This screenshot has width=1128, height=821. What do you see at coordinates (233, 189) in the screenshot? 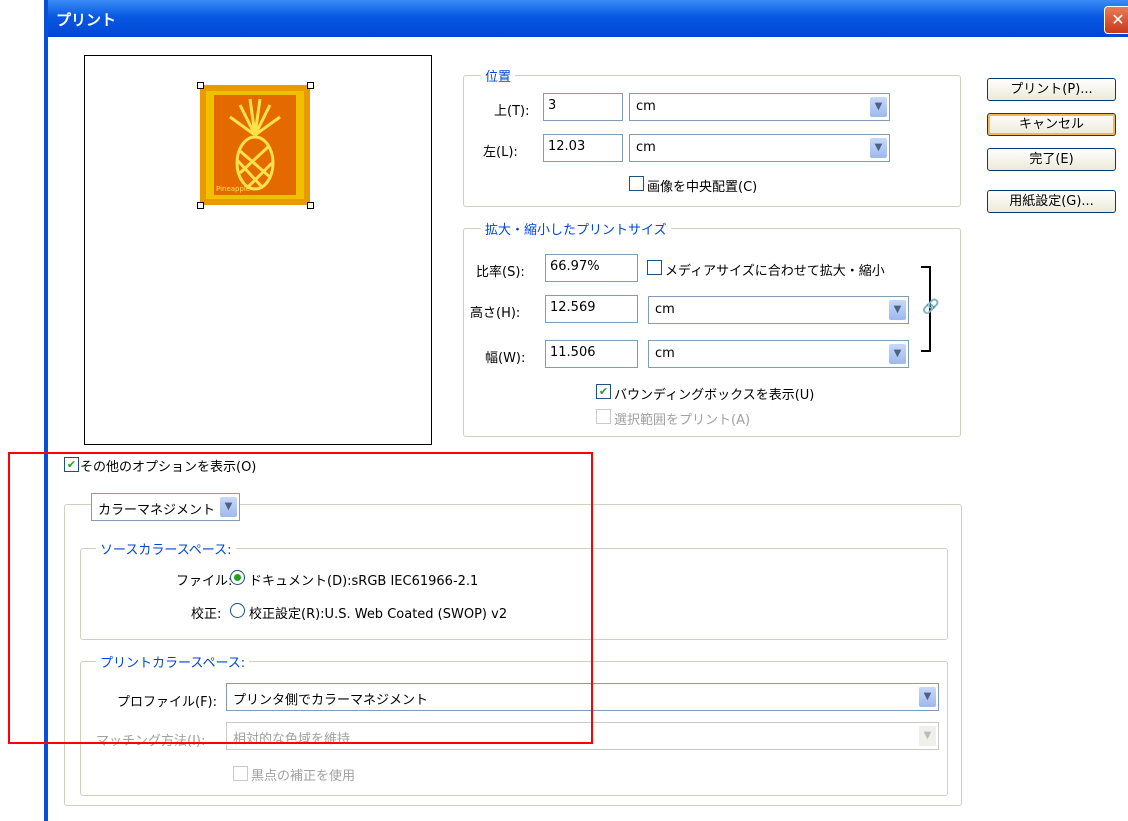
I see `svg-text: Pineapple` at bounding box center [233, 189].